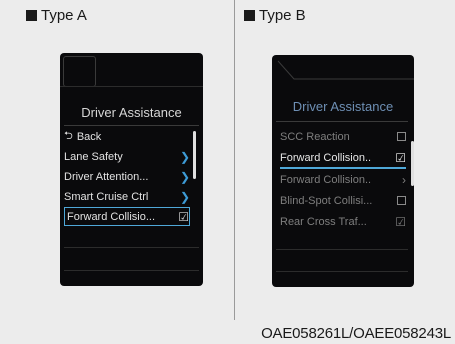 This screenshot has height=344, width=455. I want to click on menu-item-label: SCC Reaction, so click(315, 136).